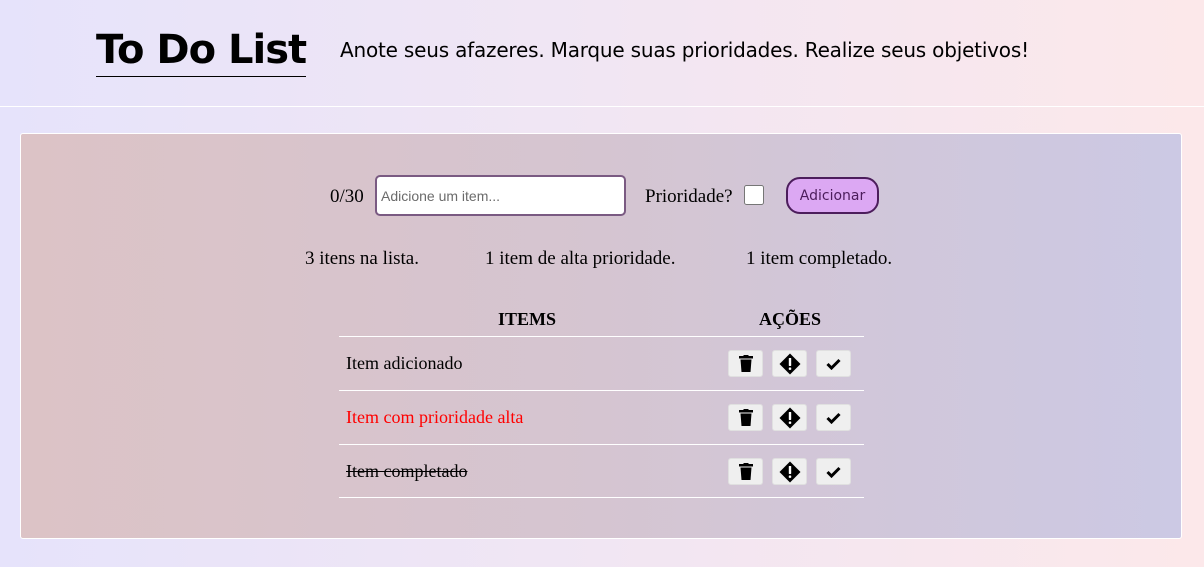 The height and width of the screenshot is (567, 1204). Describe the element at coordinates (832, 195) in the screenshot. I see `add-button: Adicionar` at that location.